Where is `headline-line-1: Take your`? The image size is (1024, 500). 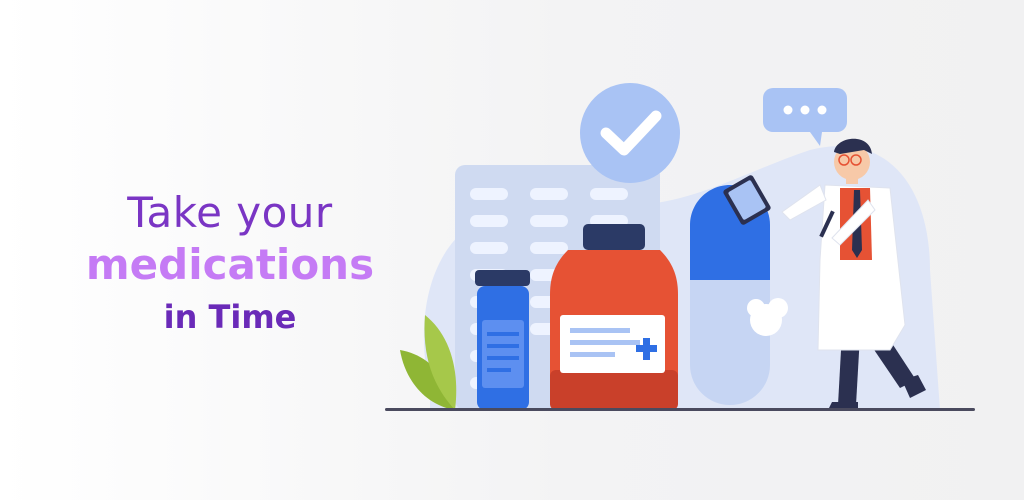
headline-line-1: Take your is located at coordinates (230, 212).